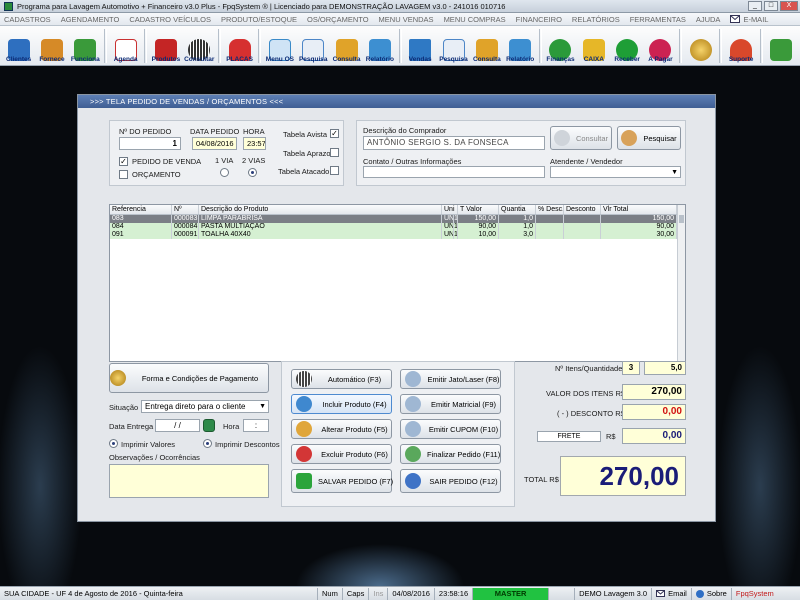 The width and height of the screenshot is (800, 600). Describe the element at coordinates (593, 46) in the screenshot. I see `toolbar-caixa-button: CAIXA` at that location.